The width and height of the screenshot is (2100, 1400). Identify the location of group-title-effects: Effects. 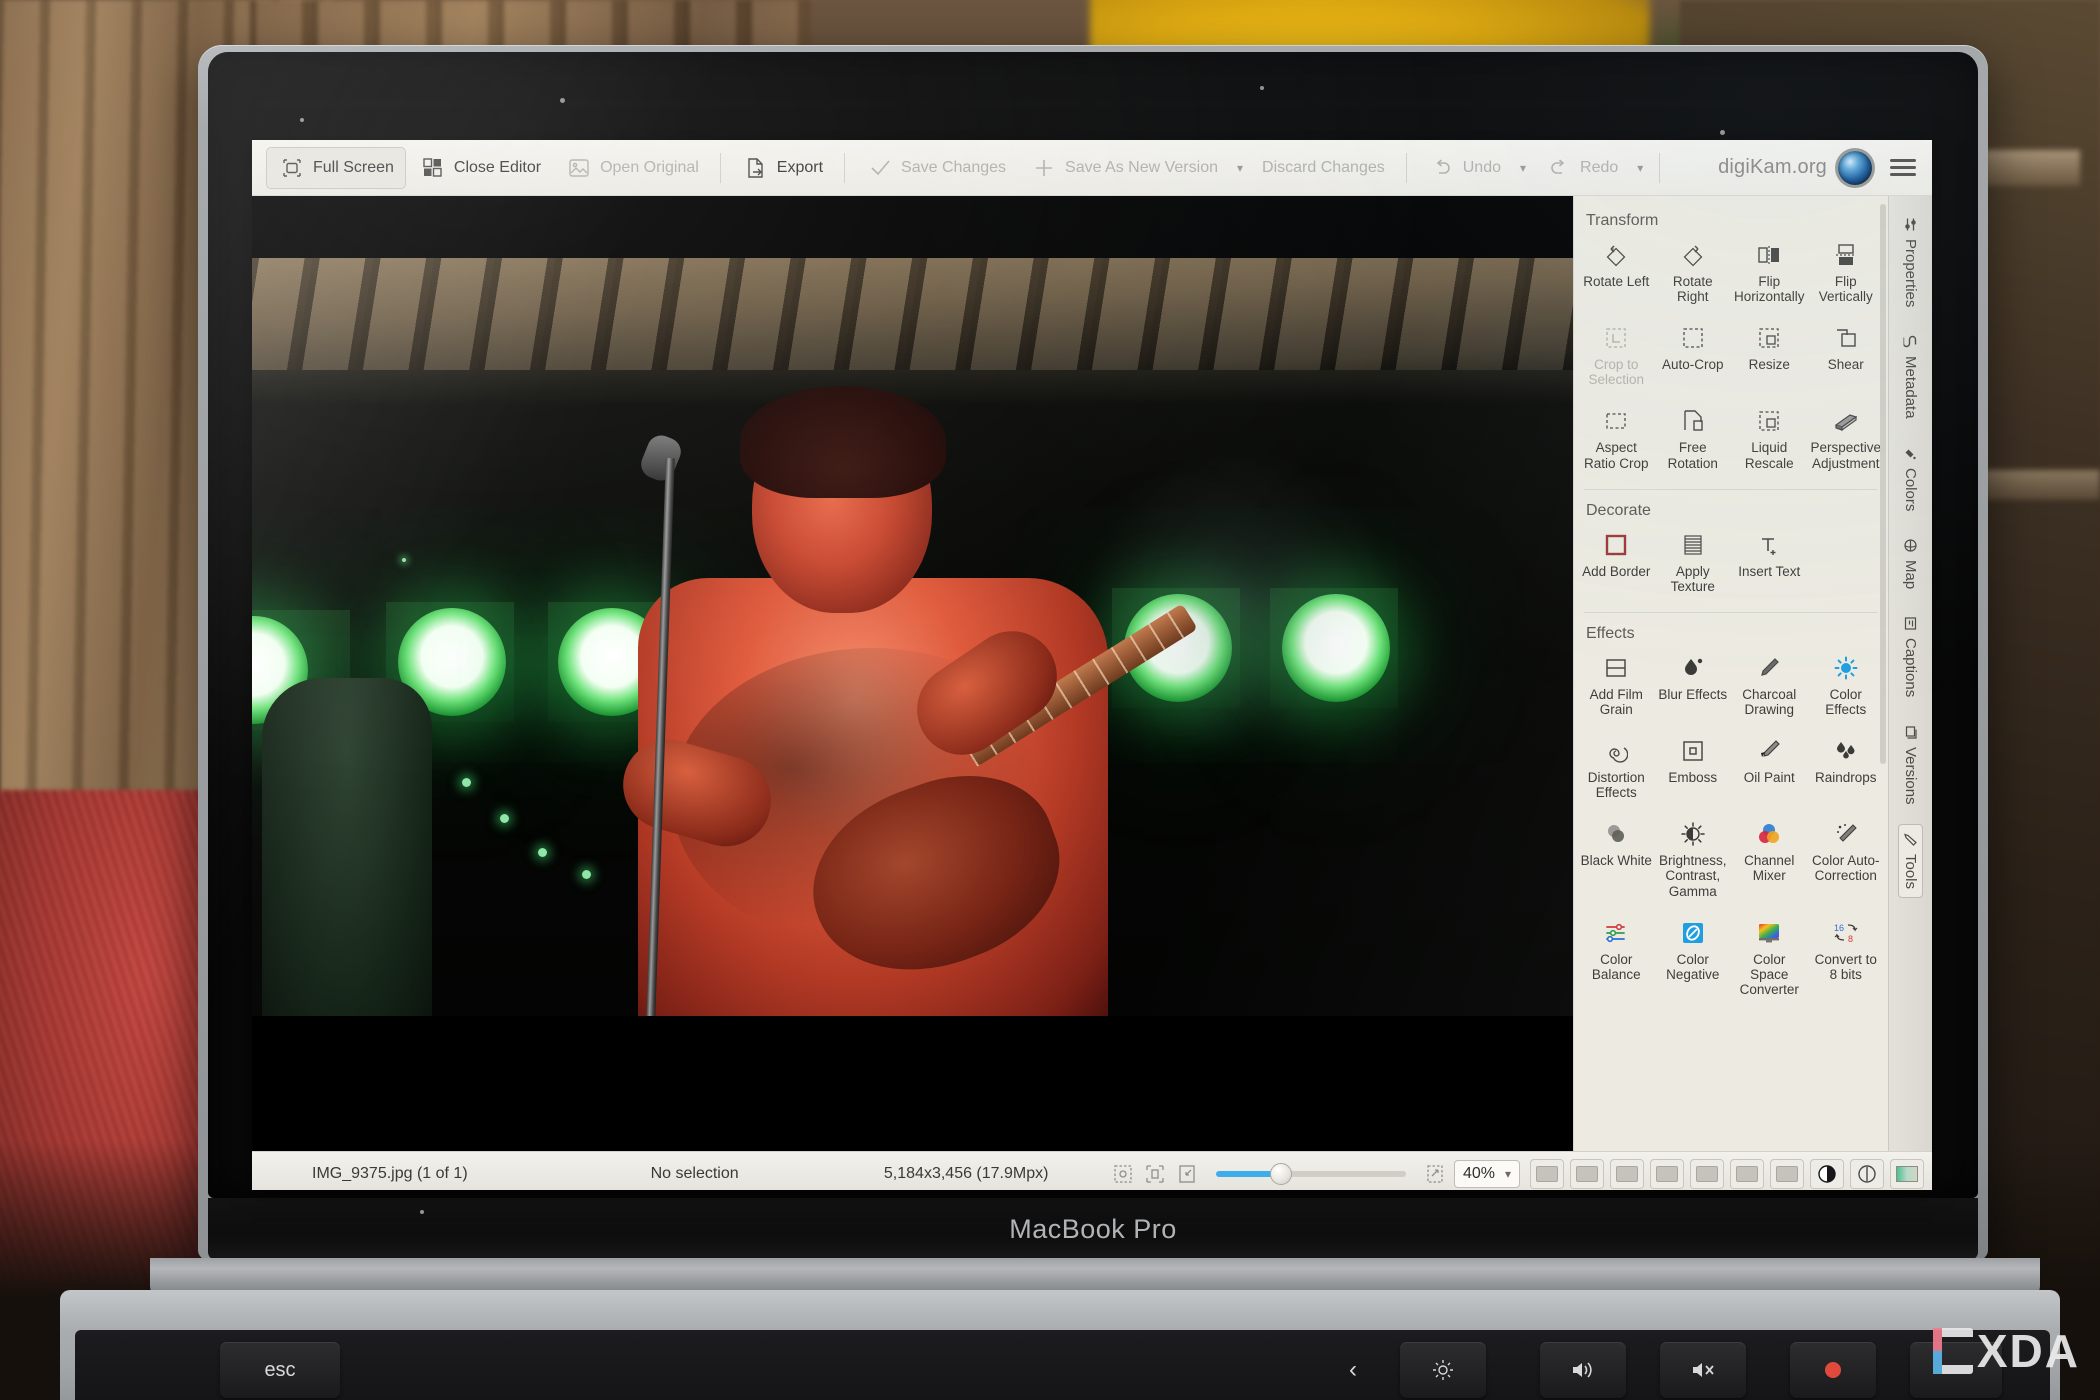
(1610, 633).